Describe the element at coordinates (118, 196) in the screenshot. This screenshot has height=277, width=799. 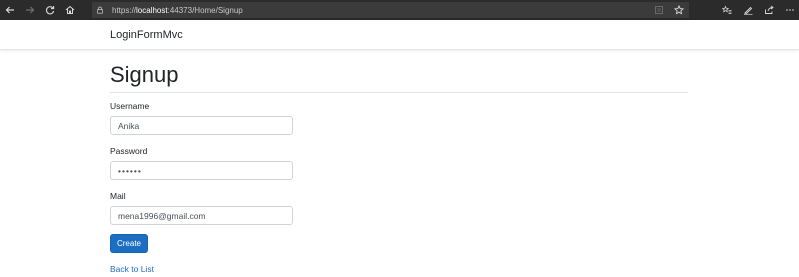
I see `mail-label: Mail` at that location.